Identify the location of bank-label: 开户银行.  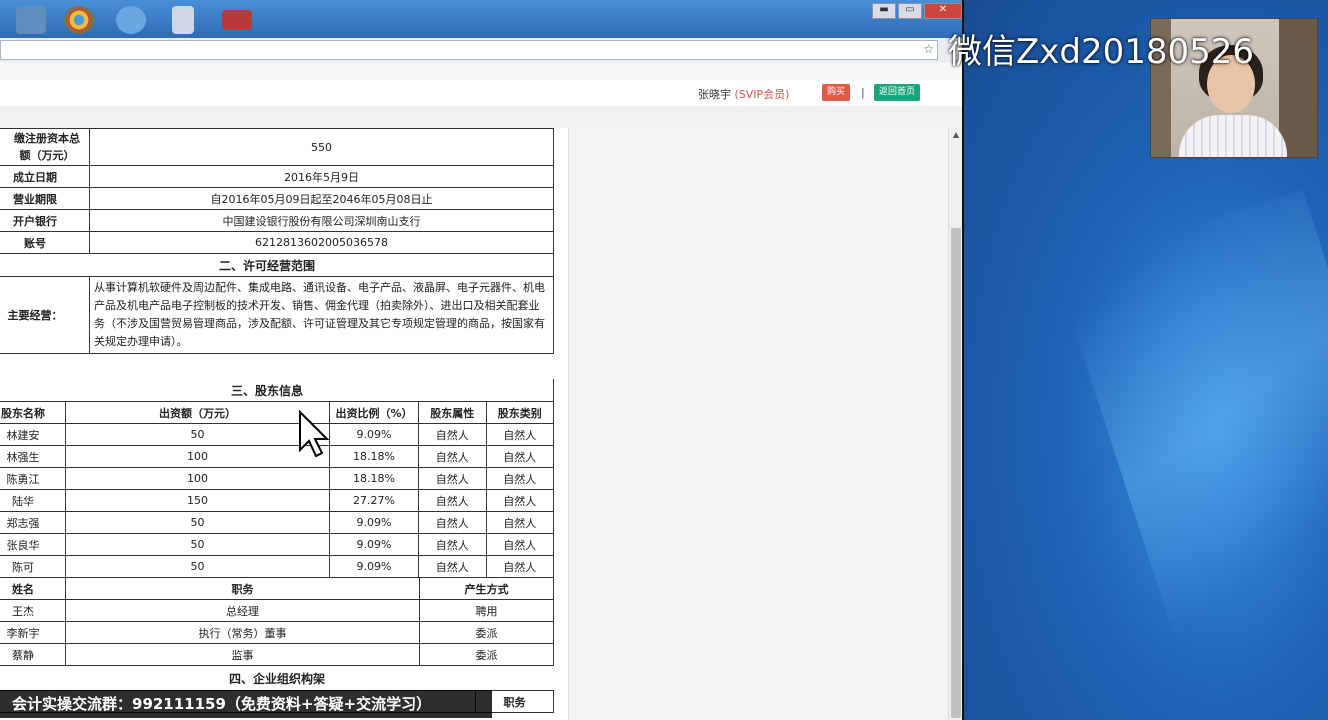
(45, 220).